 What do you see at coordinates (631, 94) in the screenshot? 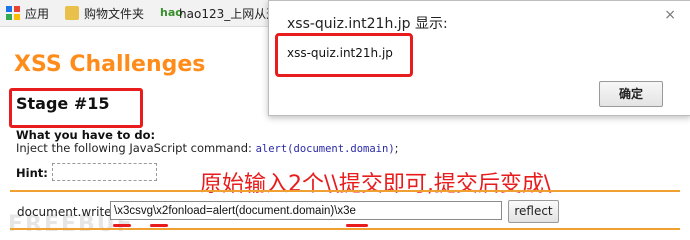
I see `ok-button: 确定` at bounding box center [631, 94].